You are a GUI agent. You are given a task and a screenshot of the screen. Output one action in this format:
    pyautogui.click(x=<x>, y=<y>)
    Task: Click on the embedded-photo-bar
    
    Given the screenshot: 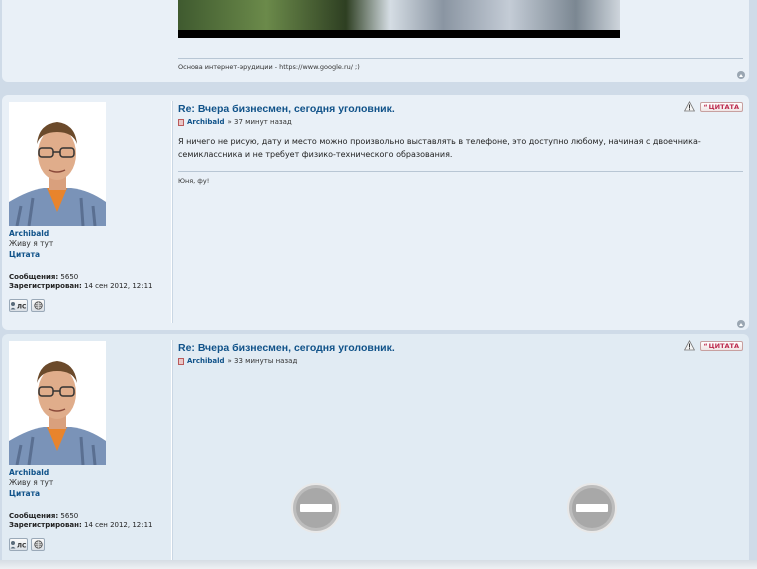 What is the action you would take?
    pyautogui.click(x=399, y=34)
    